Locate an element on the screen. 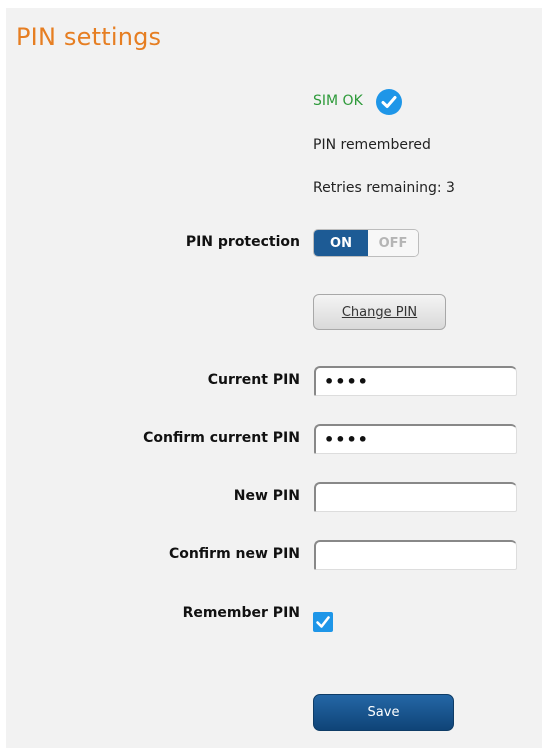 Image resolution: width=547 pixels, height=753 pixels. sim-status-text: SIM OK is located at coordinates (338, 101).